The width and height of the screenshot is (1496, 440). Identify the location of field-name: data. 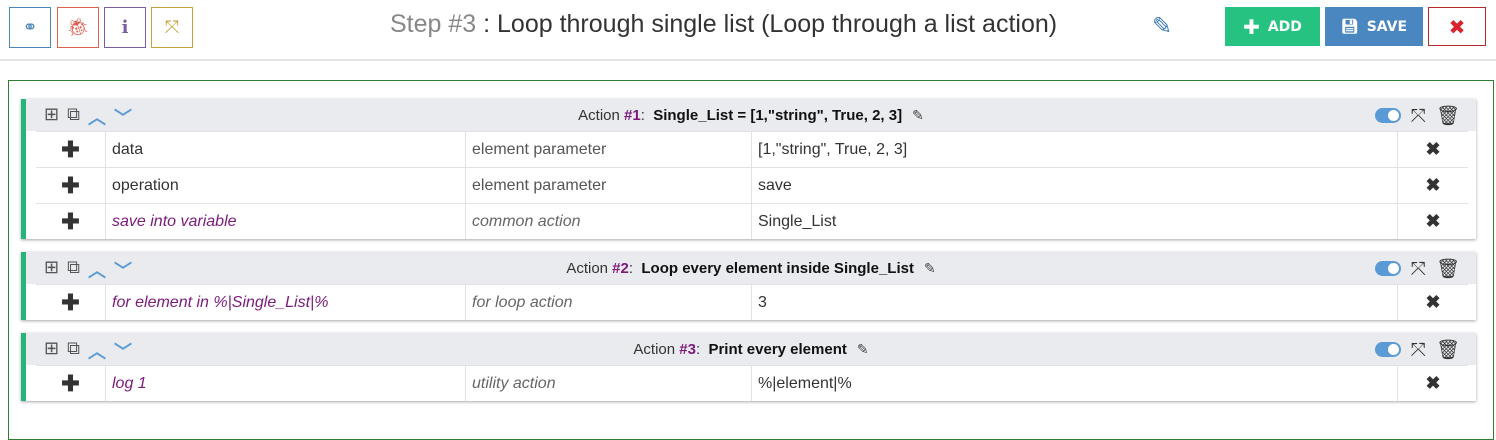
(286, 149).